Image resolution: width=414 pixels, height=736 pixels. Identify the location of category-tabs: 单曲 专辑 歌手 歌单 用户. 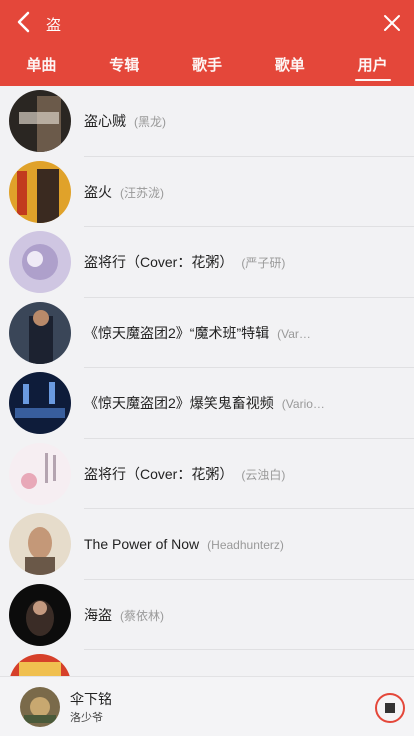
(207, 66).